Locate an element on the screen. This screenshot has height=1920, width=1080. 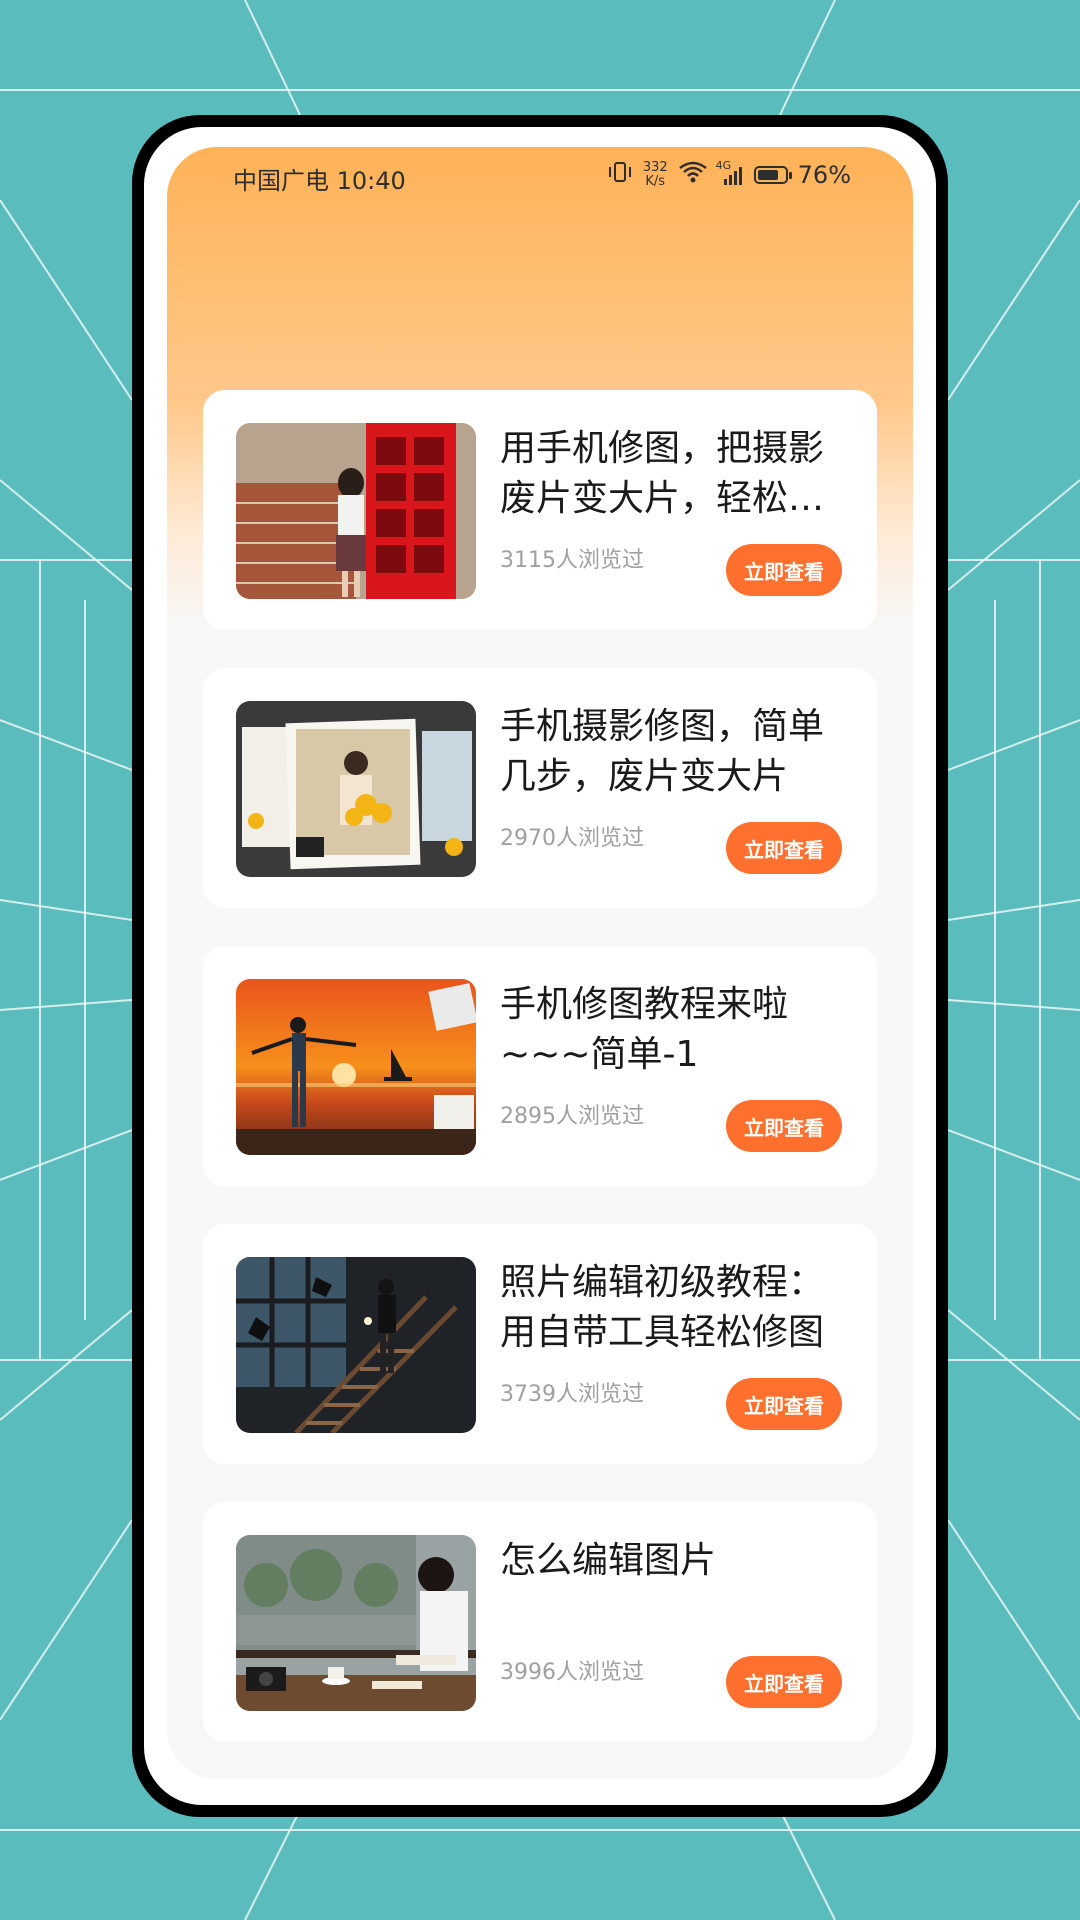
article-title: 手机摄影修图，简单几步，废片变大片 is located at coordinates (662, 751).